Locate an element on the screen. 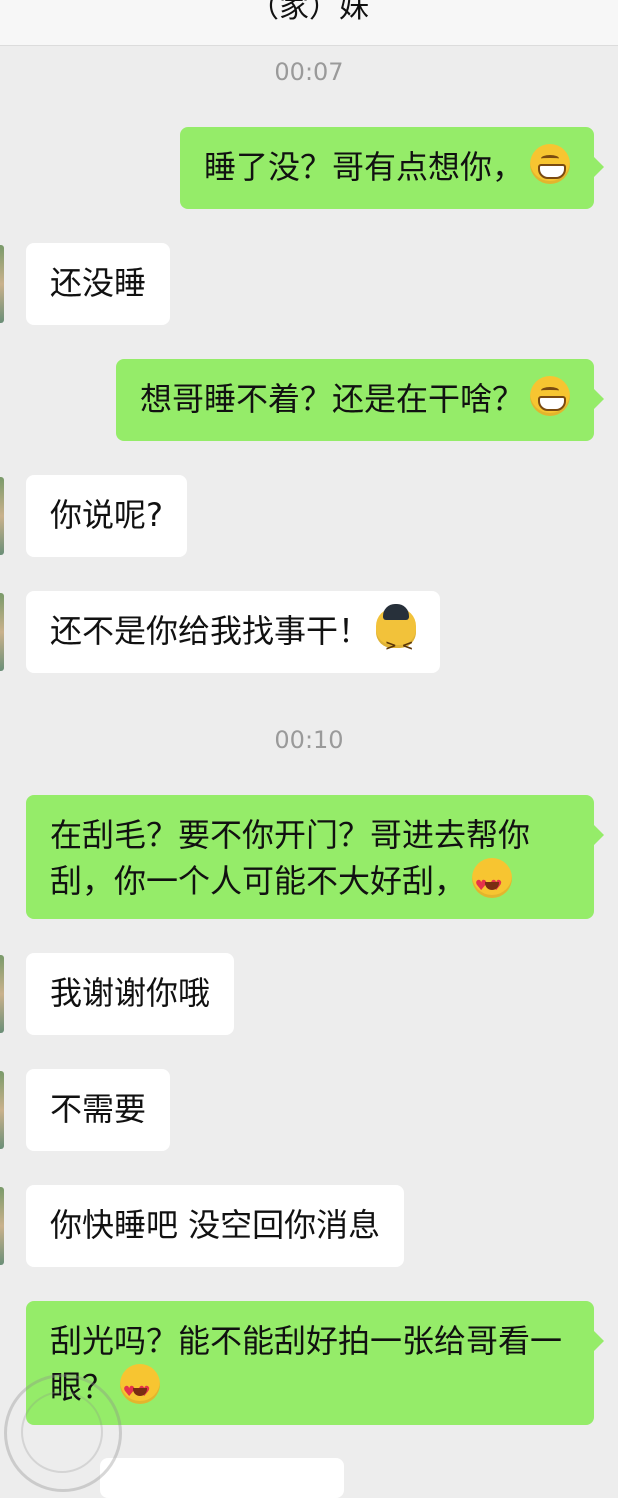 This screenshot has height=1498, width=618. chat-header: （家）妹 is located at coordinates (309, 23).